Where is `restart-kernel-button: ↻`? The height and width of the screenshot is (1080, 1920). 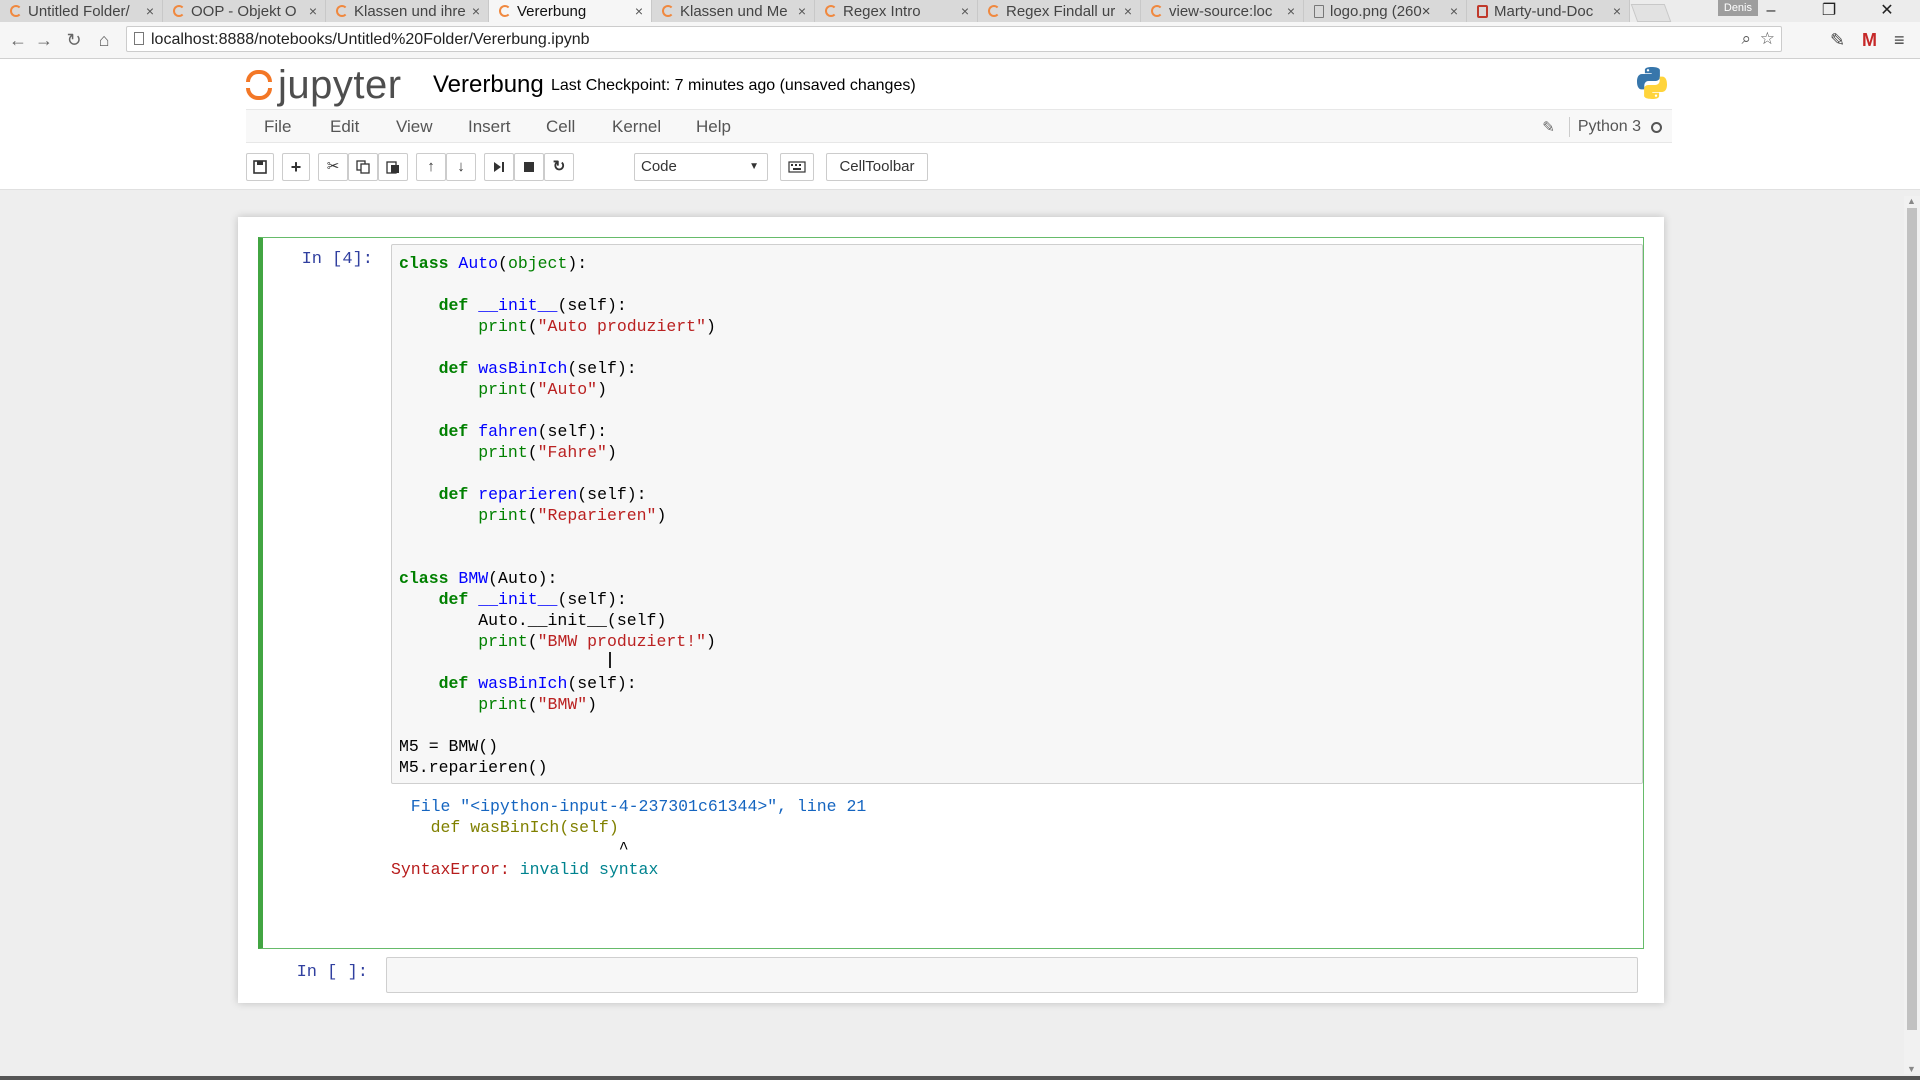
restart-kernel-button: ↻ is located at coordinates (559, 167).